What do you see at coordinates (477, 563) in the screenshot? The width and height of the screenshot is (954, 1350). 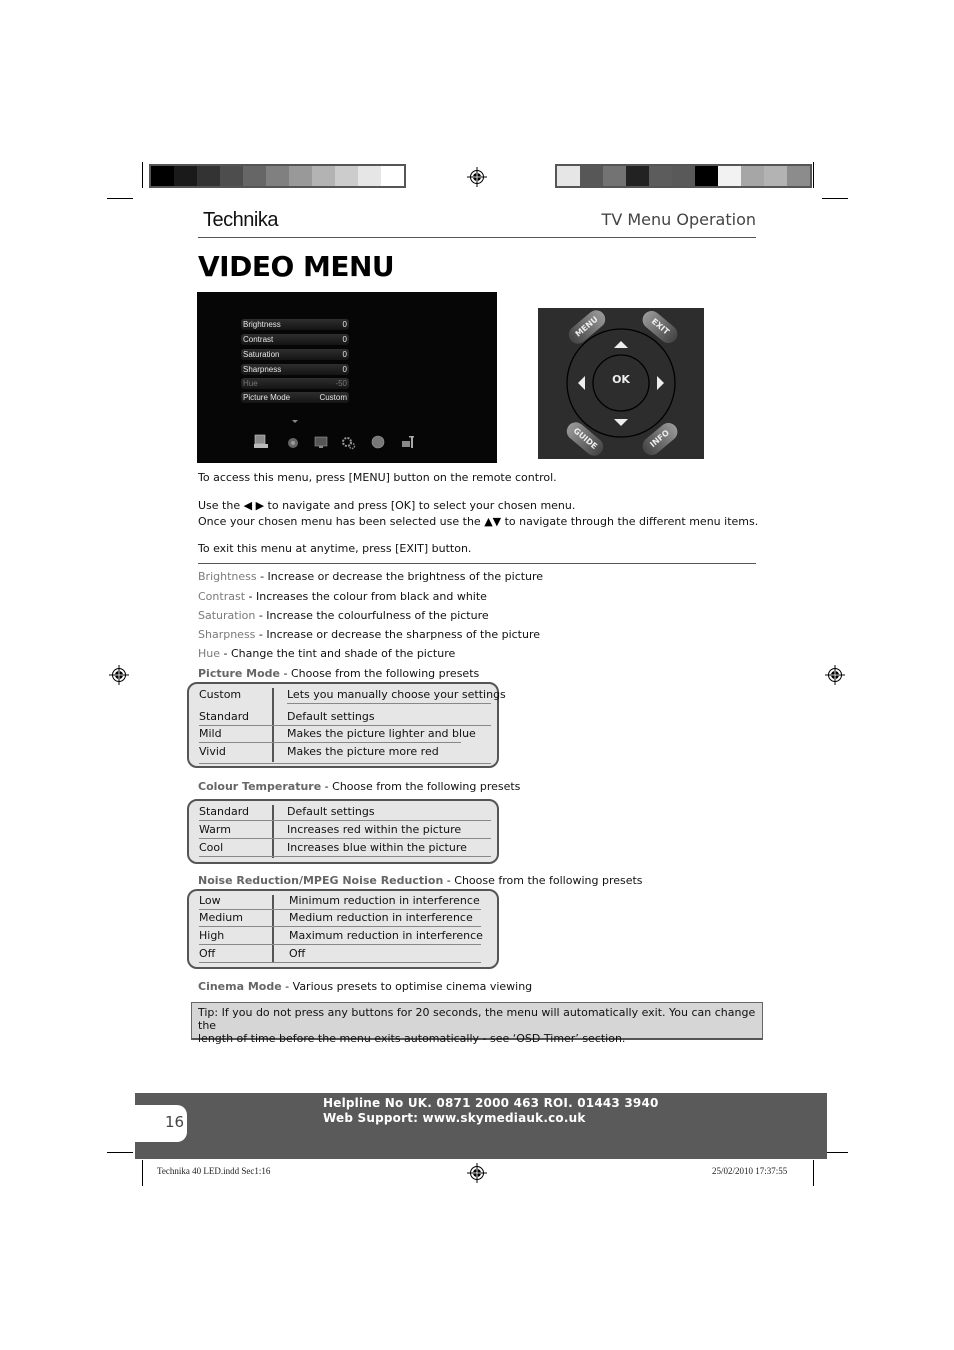 I see `section-divider` at bounding box center [477, 563].